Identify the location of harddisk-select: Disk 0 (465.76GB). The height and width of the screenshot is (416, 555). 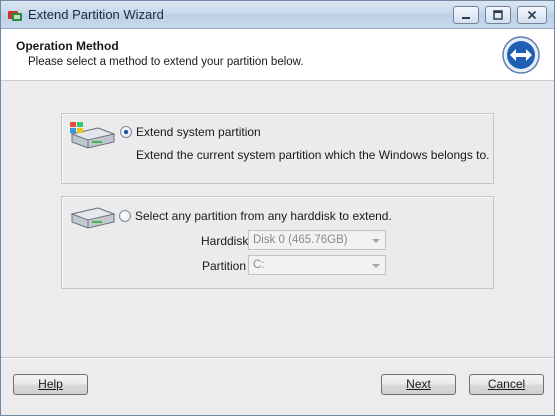
(317, 240).